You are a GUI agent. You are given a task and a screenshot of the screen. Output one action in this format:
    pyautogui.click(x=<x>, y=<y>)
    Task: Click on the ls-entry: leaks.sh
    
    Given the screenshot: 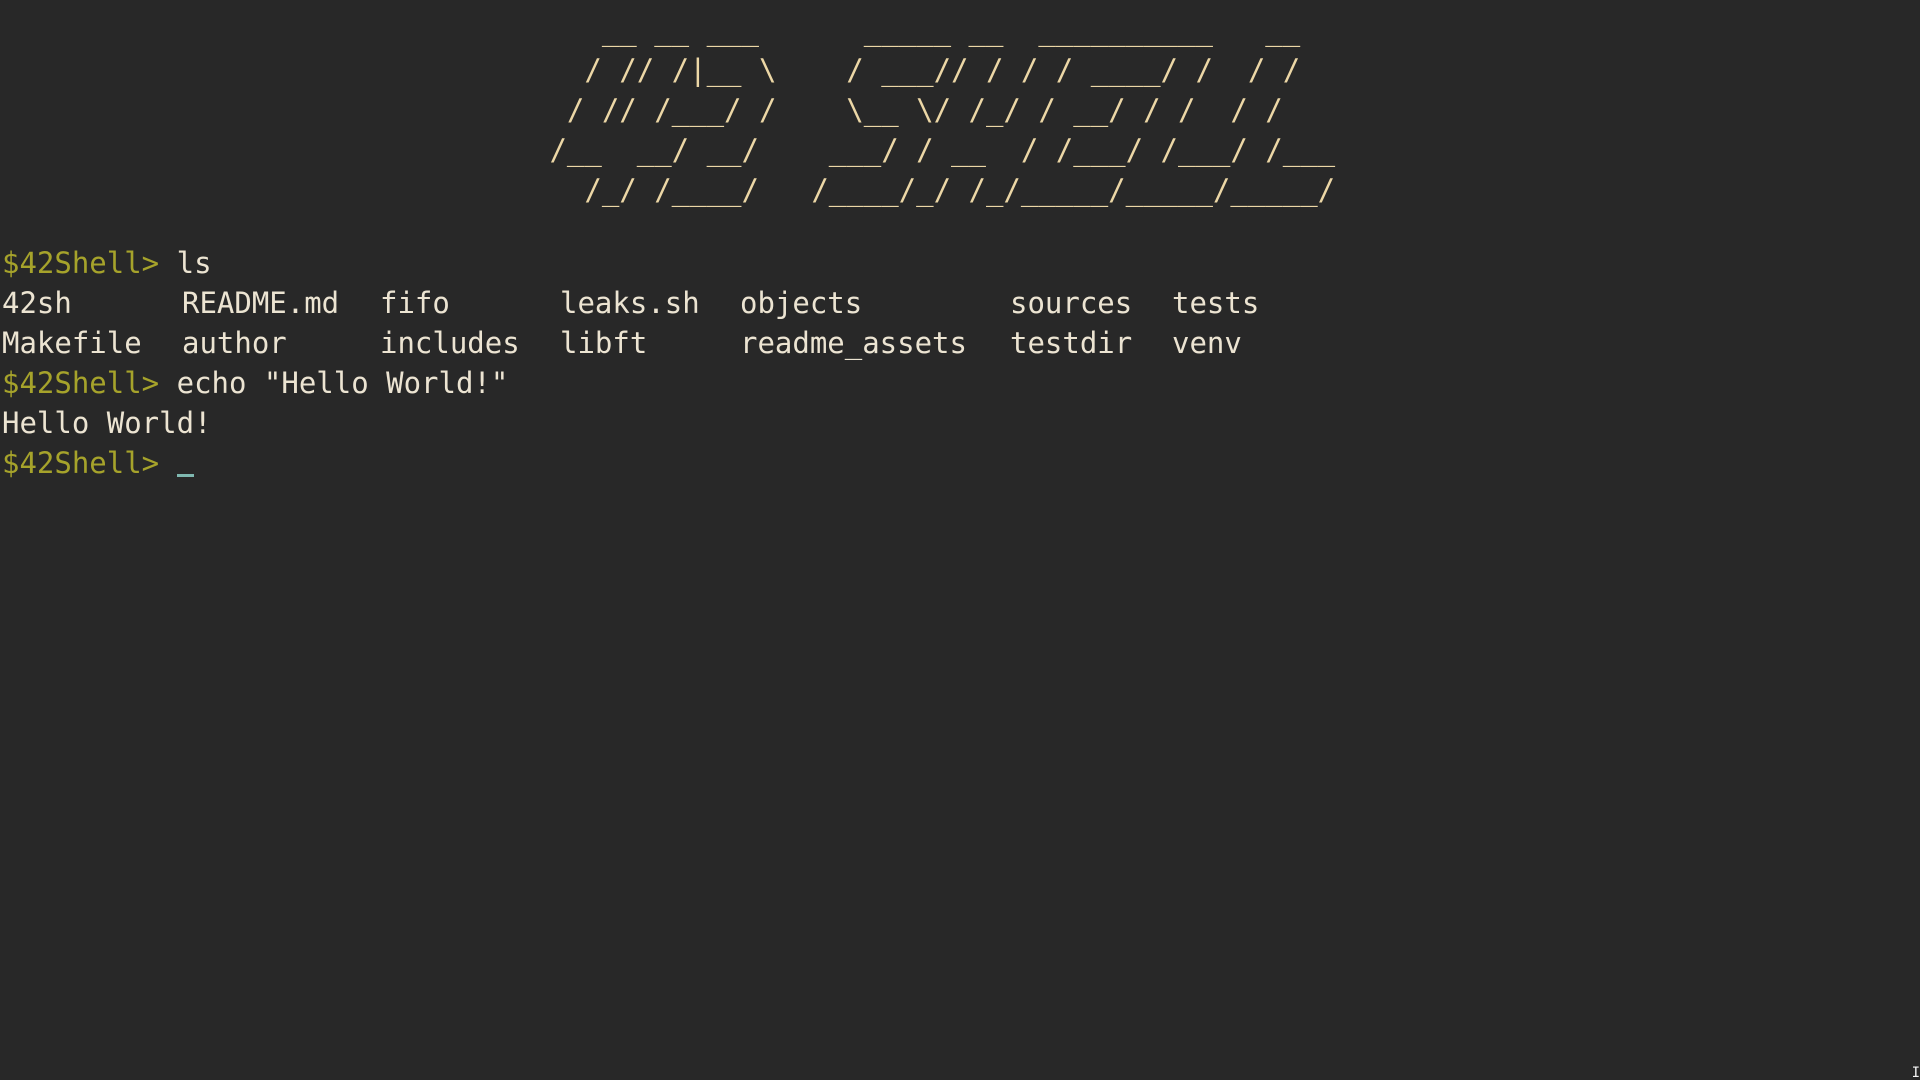 What is the action you would take?
    pyautogui.click(x=630, y=303)
    